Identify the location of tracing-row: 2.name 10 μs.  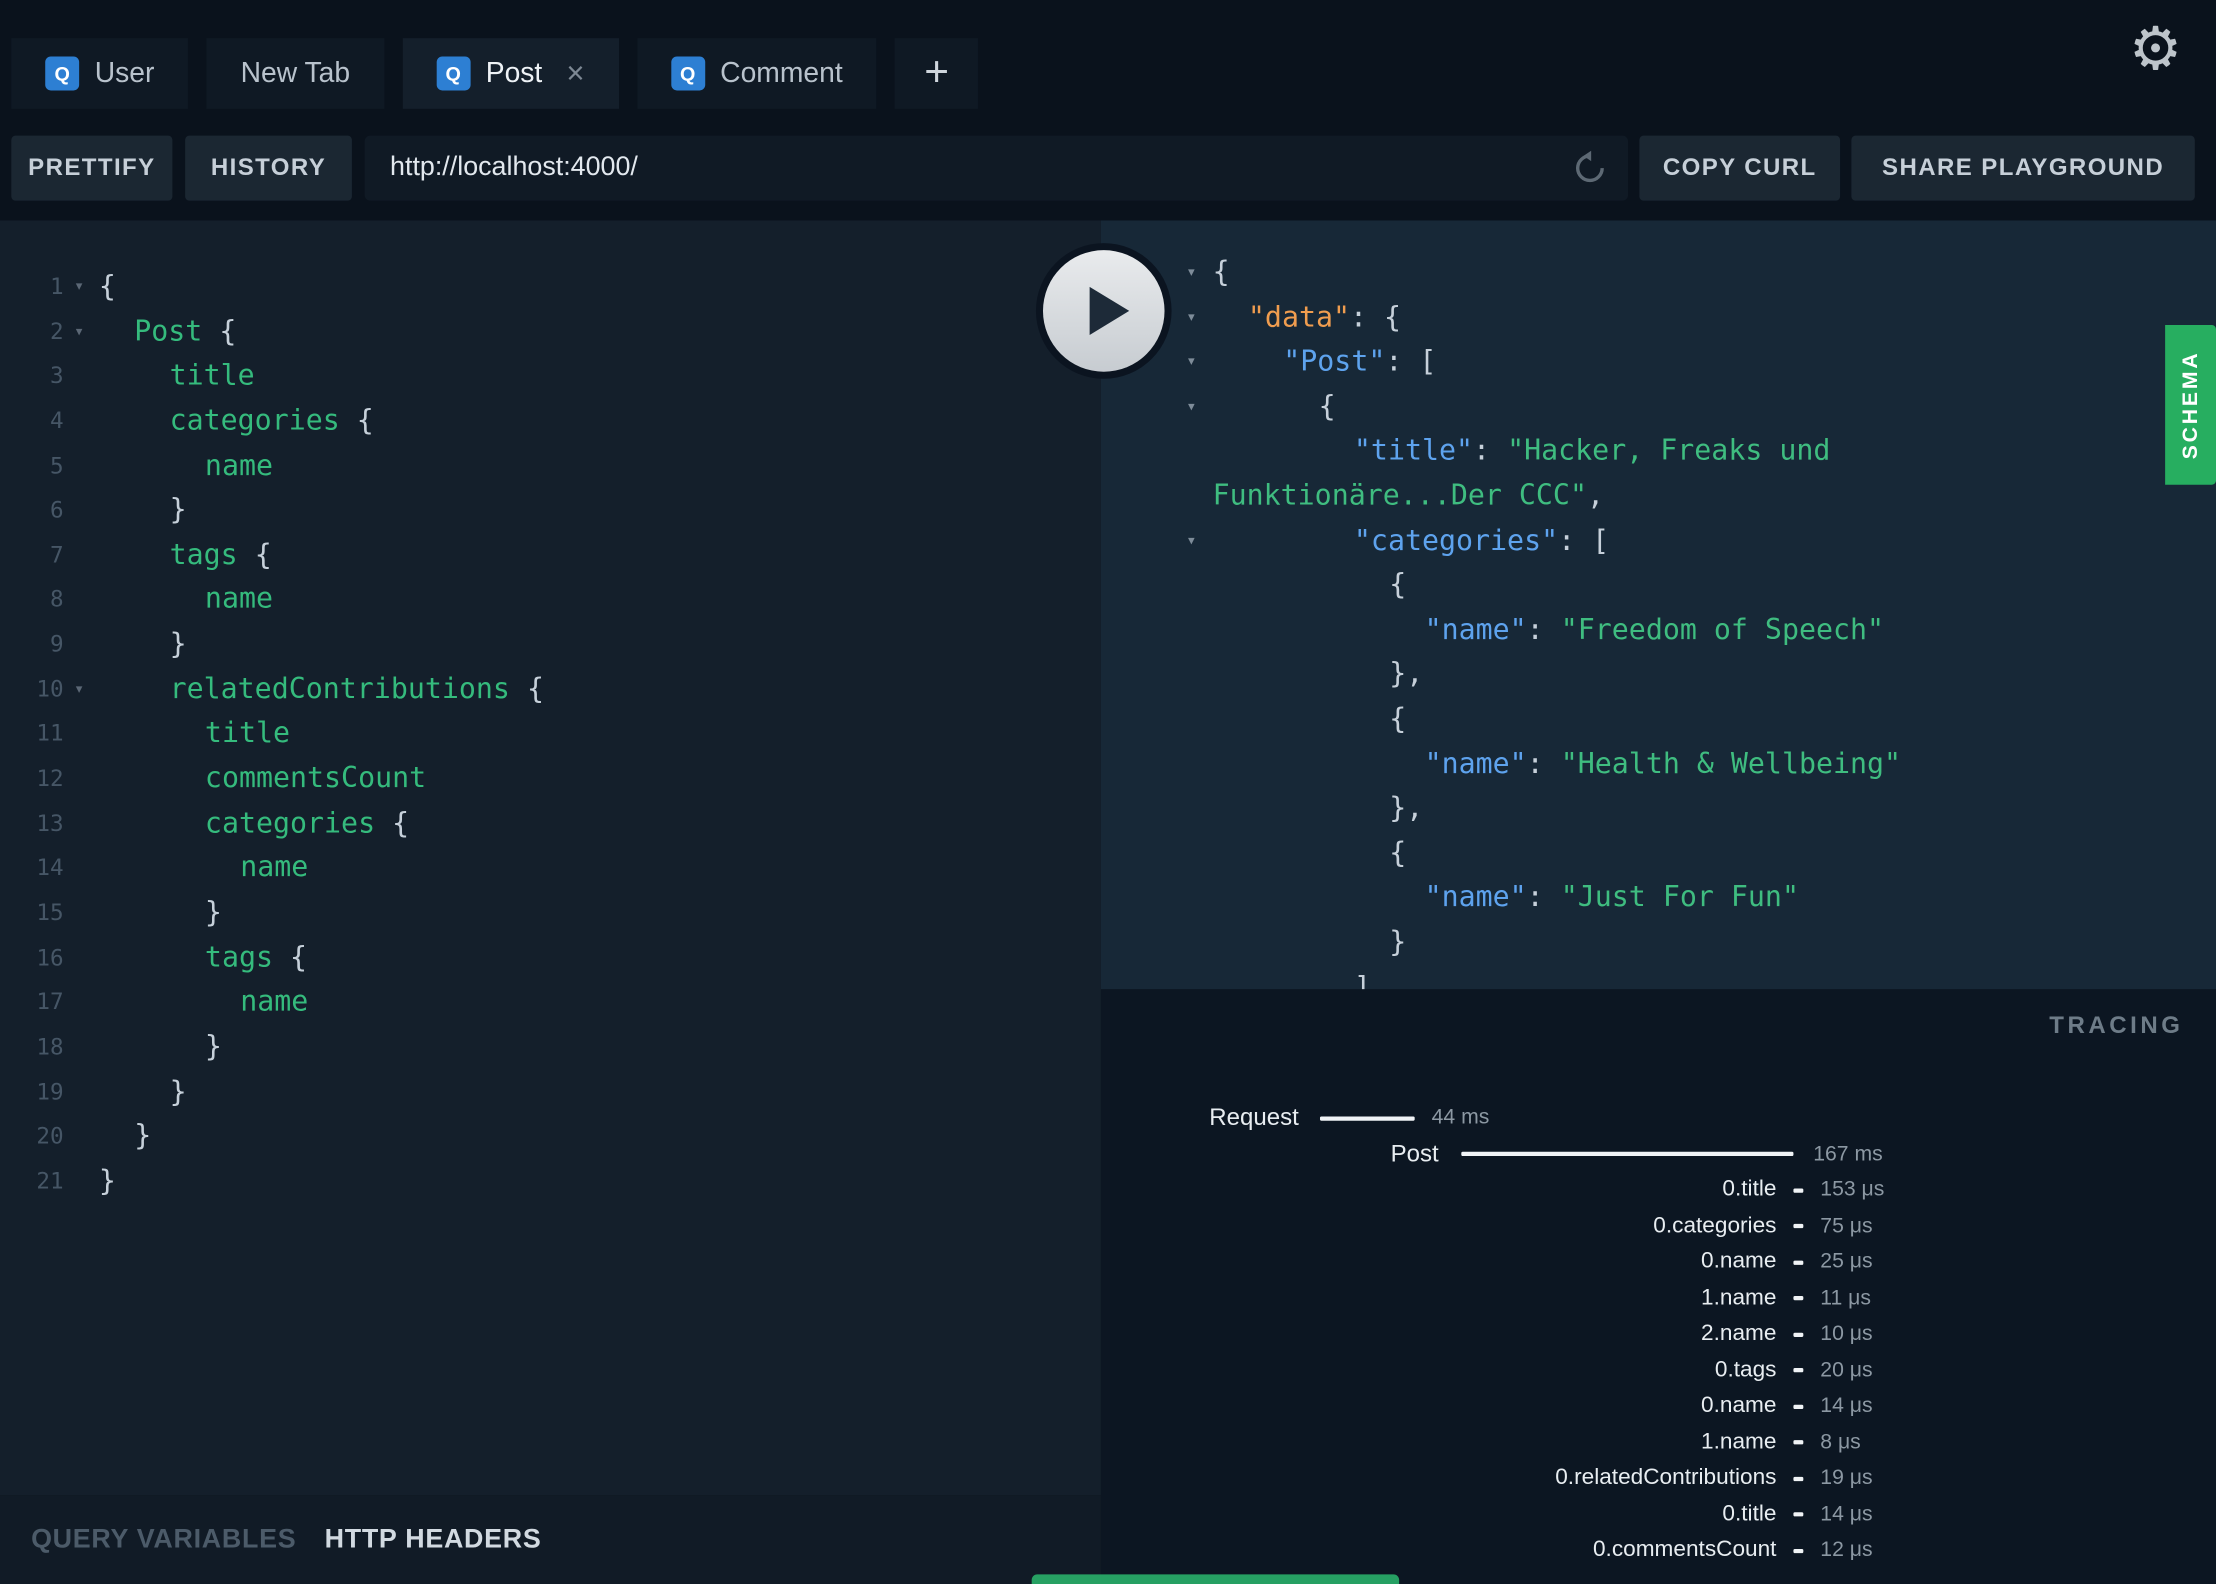
(1658, 1334).